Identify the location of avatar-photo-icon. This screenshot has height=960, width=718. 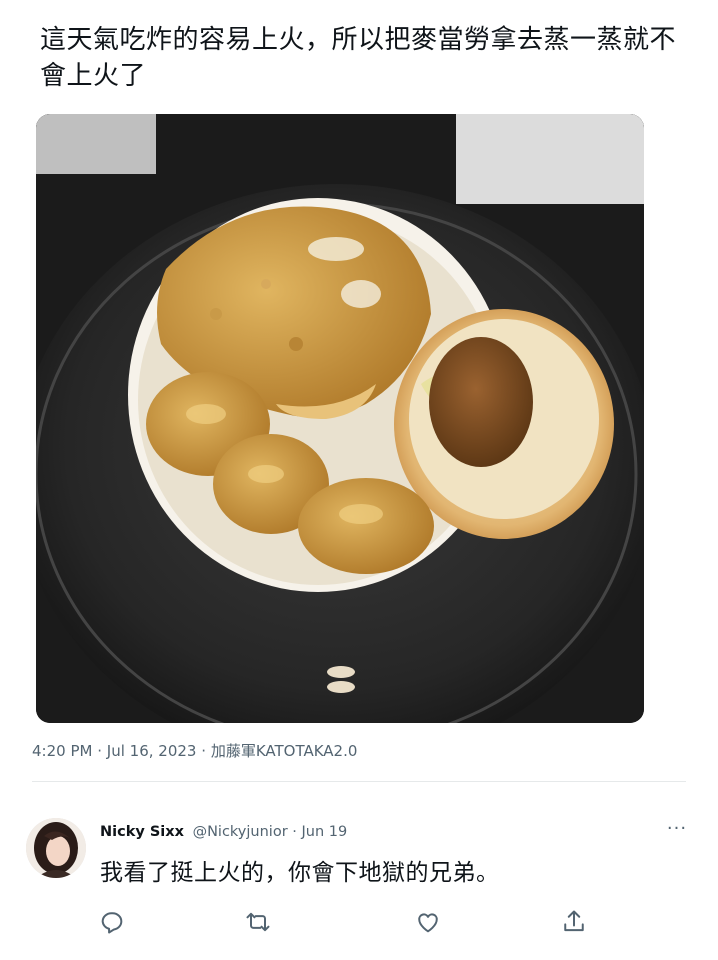
(56, 848).